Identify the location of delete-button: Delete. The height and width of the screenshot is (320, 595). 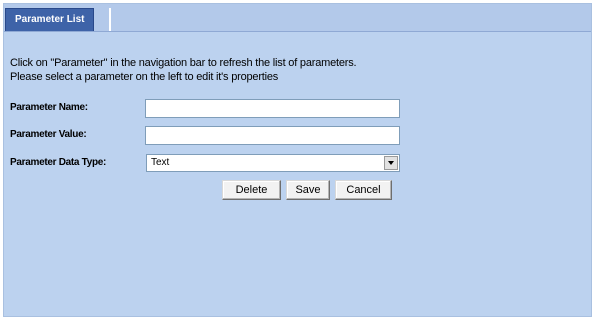
(251, 190).